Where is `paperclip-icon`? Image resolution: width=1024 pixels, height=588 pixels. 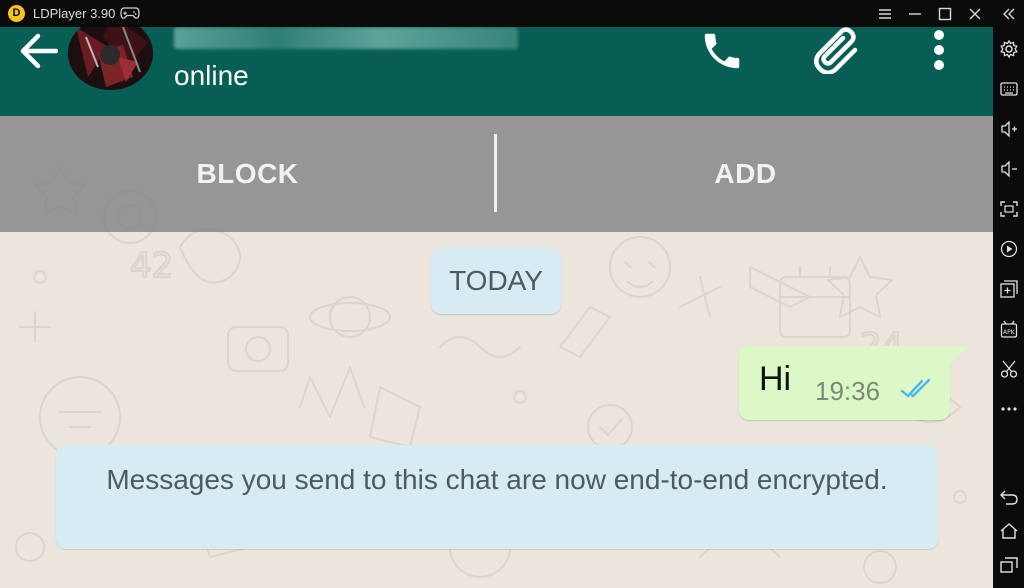 paperclip-icon is located at coordinates (837, 51).